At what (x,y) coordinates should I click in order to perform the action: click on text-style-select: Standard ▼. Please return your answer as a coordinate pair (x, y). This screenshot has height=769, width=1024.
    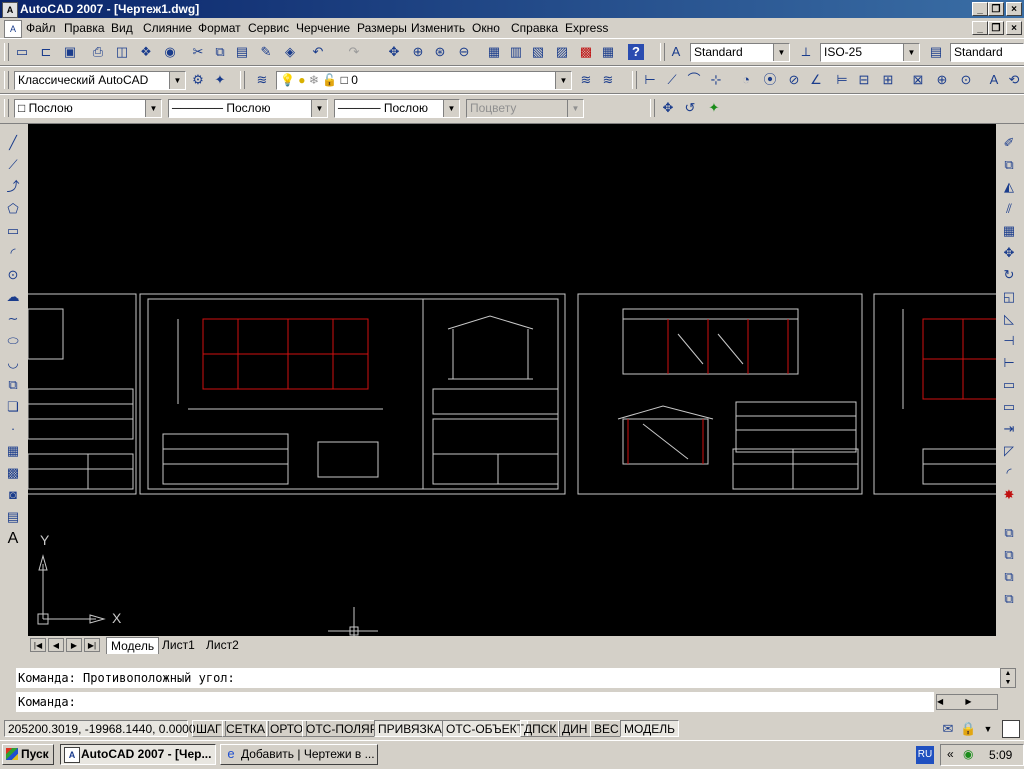
    Looking at the image, I should click on (740, 52).